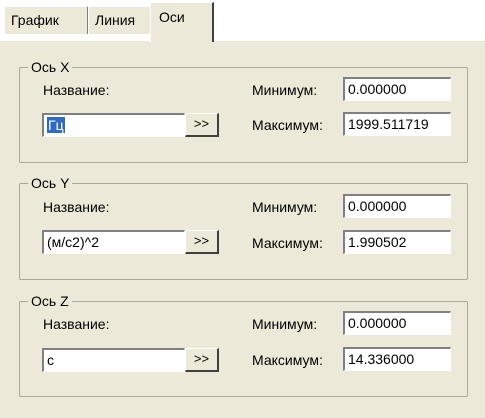  What do you see at coordinates (50, 183) in the screenshot?
I see `axis-y-legend: Ось Y` at bounding box center [50, 183].